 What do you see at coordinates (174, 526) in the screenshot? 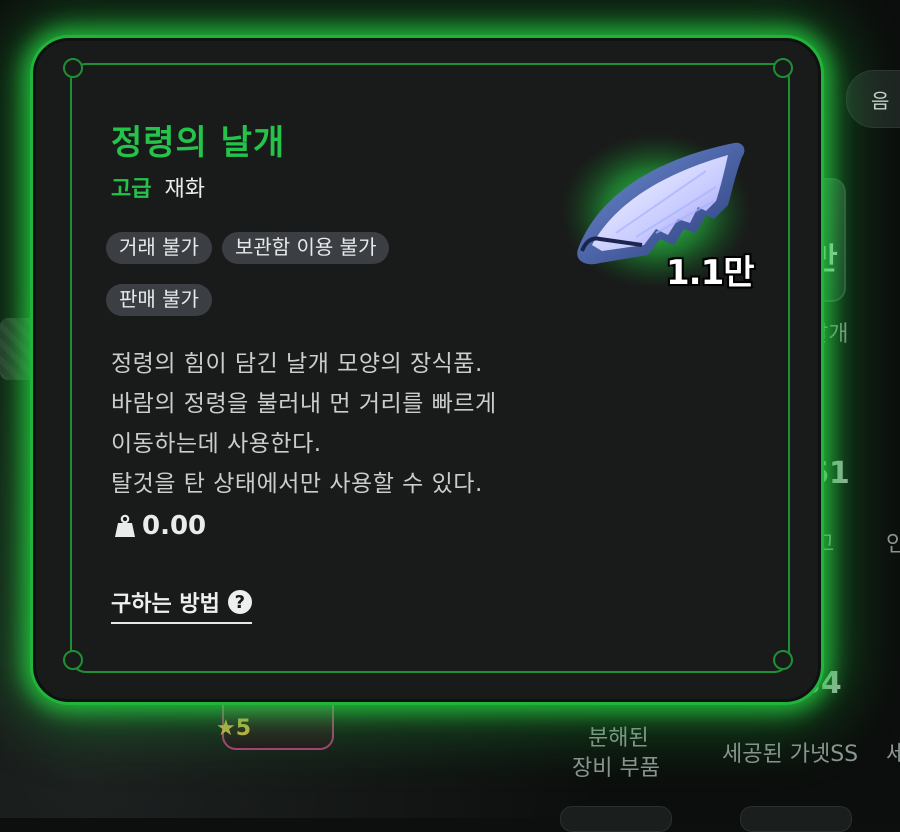
I see `weight-value: 0.00` at bounding box center [174, 526].